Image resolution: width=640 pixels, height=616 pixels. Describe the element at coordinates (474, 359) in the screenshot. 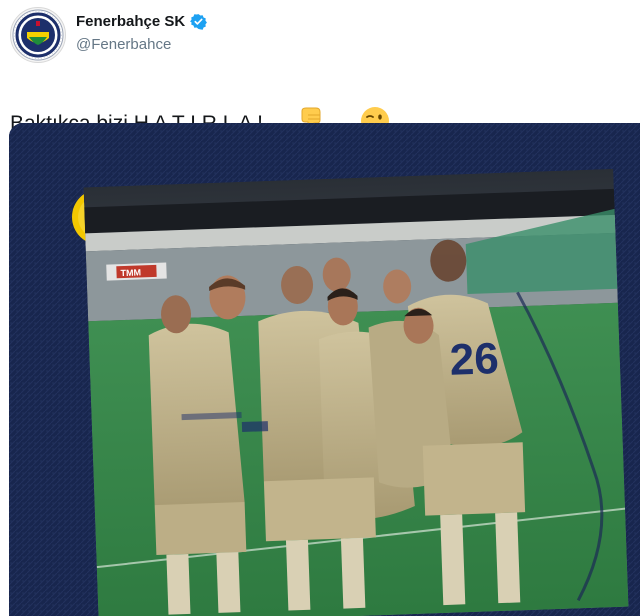

I see `shirt-number-26: 26` at that location.